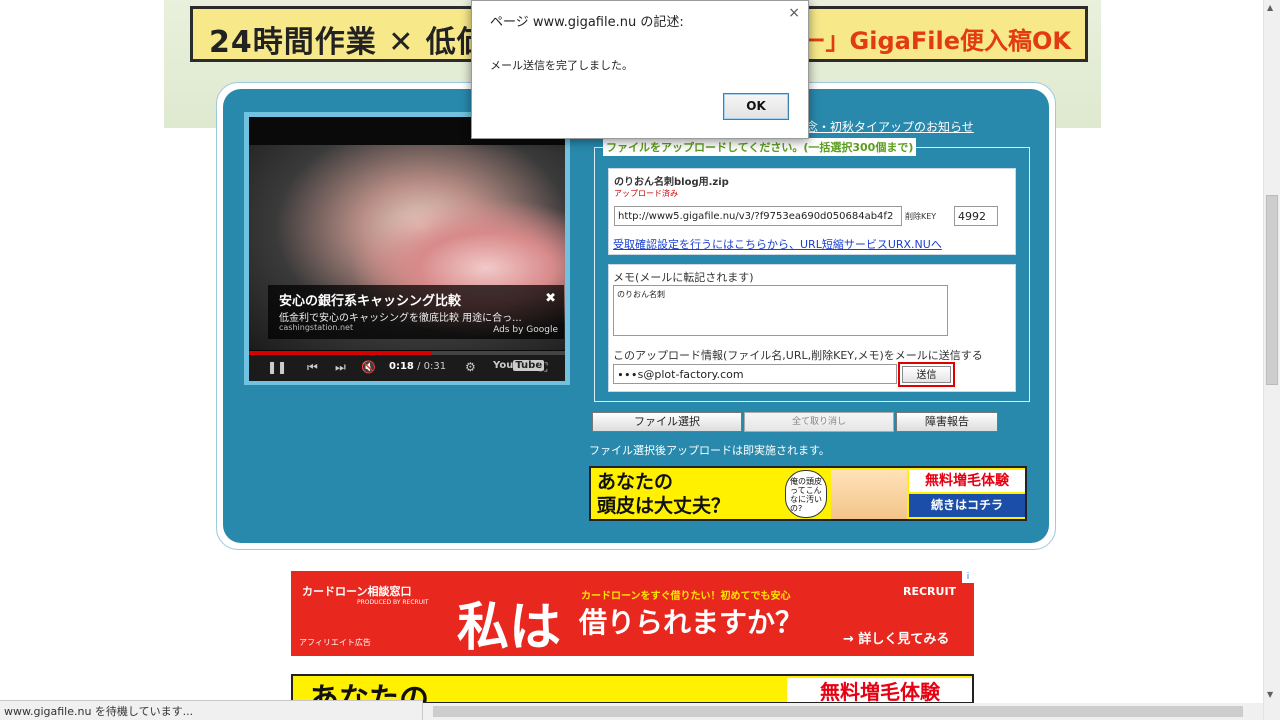 This screenshot has width=1280, height=720. I want to click on youtube-logo-icon: You Tube, so click(519, 365).